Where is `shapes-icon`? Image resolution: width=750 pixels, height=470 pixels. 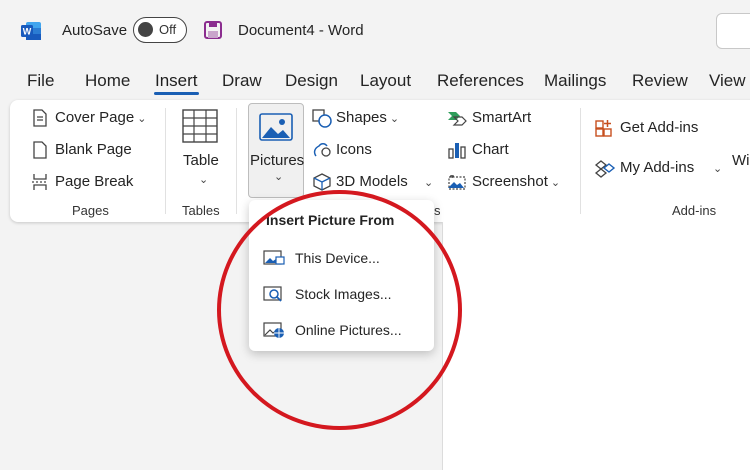 shapes-icon is located at coordinates (322, 118).